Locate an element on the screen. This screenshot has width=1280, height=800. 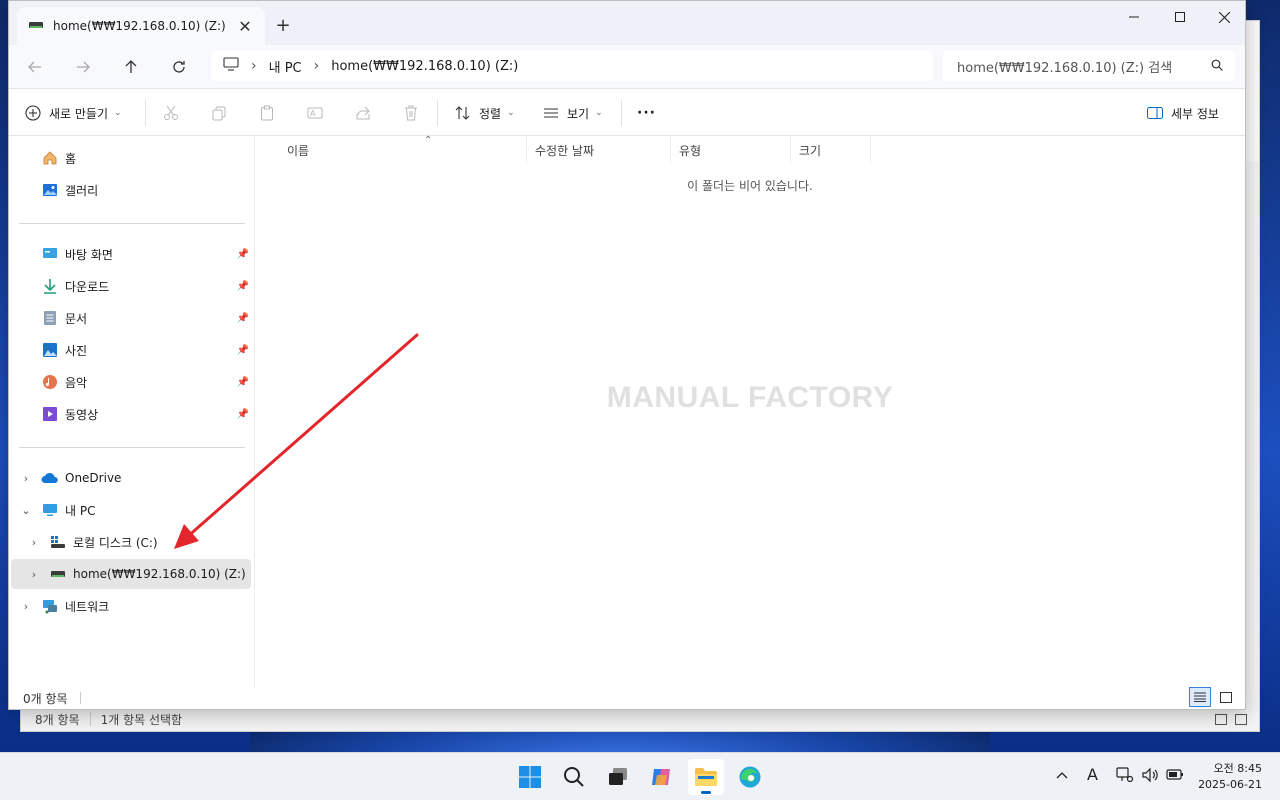
new-tab-button: + is located at coordinates (283, 25).